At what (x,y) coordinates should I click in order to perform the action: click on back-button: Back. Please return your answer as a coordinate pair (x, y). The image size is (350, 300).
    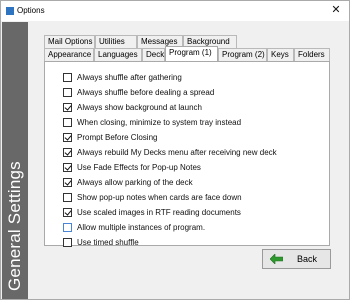
    Looking at the image, I should click on (296, 259).